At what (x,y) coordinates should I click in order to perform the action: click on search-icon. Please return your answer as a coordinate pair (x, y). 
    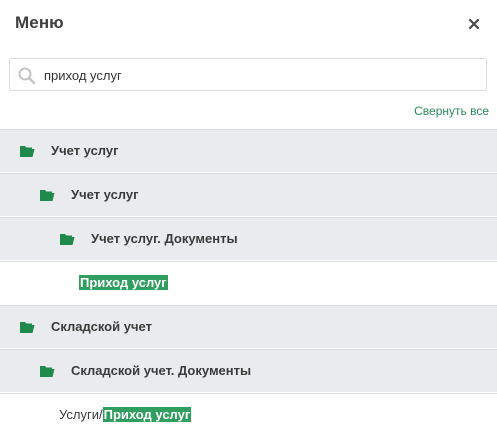
    Looking at the image, I should click on (27, 76).